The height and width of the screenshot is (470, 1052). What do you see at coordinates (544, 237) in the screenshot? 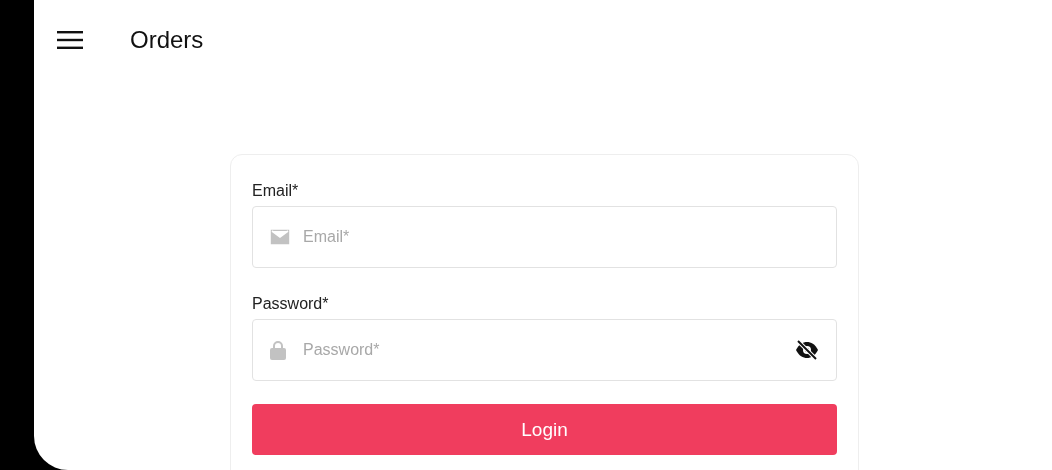
I see `email-field: Email*` at bounding box center [544, 237].